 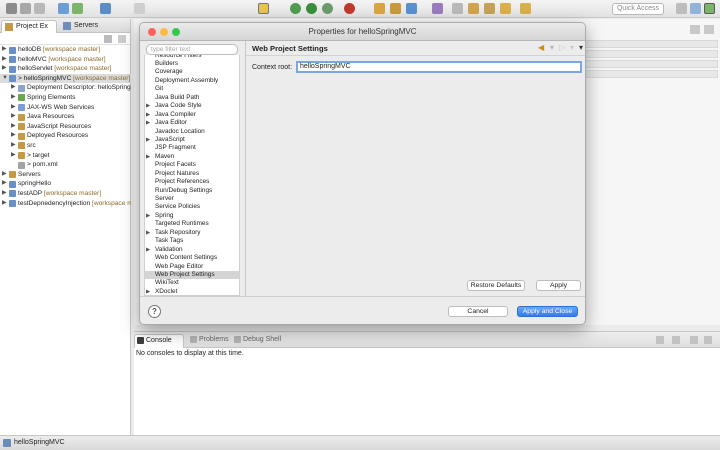 What do you see at coordinates (192, 148) in the screenshot?
I see `category-item: JSP Fragment` at bounding box center [192, 148].